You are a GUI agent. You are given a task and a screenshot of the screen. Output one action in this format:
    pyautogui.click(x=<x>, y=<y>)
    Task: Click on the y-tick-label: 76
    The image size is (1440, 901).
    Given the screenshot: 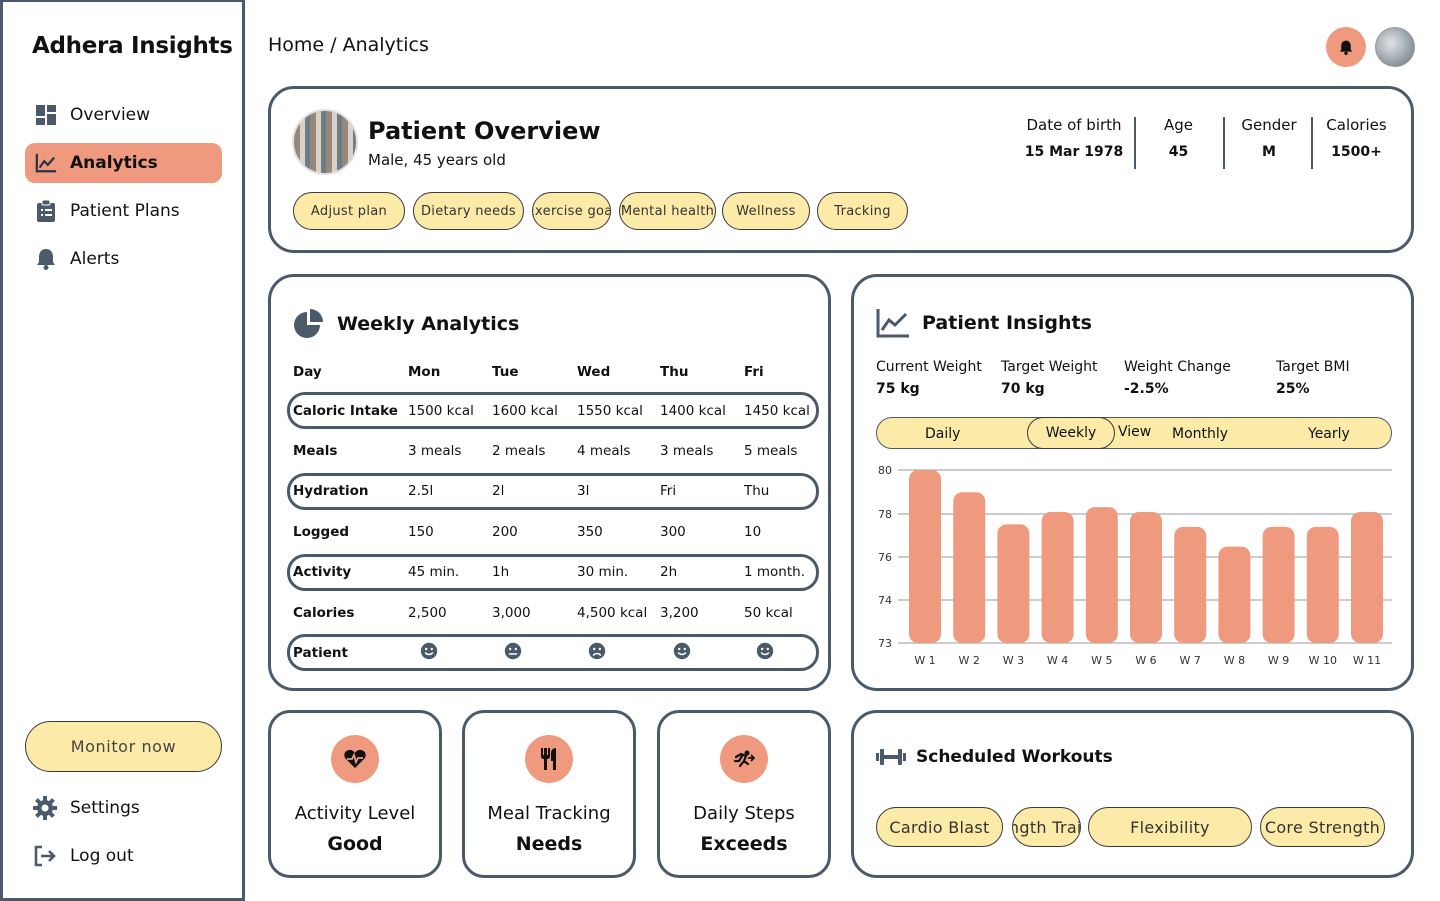 What is the action you would take?
    pyautogui.click(x=885, y=557)
    